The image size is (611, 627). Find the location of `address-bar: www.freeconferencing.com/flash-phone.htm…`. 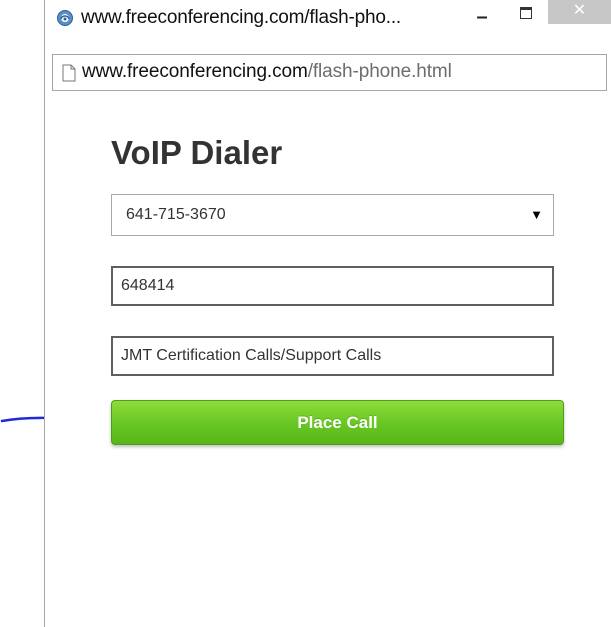

address-bar: www.freeconferencing.com/flash-phone.htm… is located at coordinates (329, 72).